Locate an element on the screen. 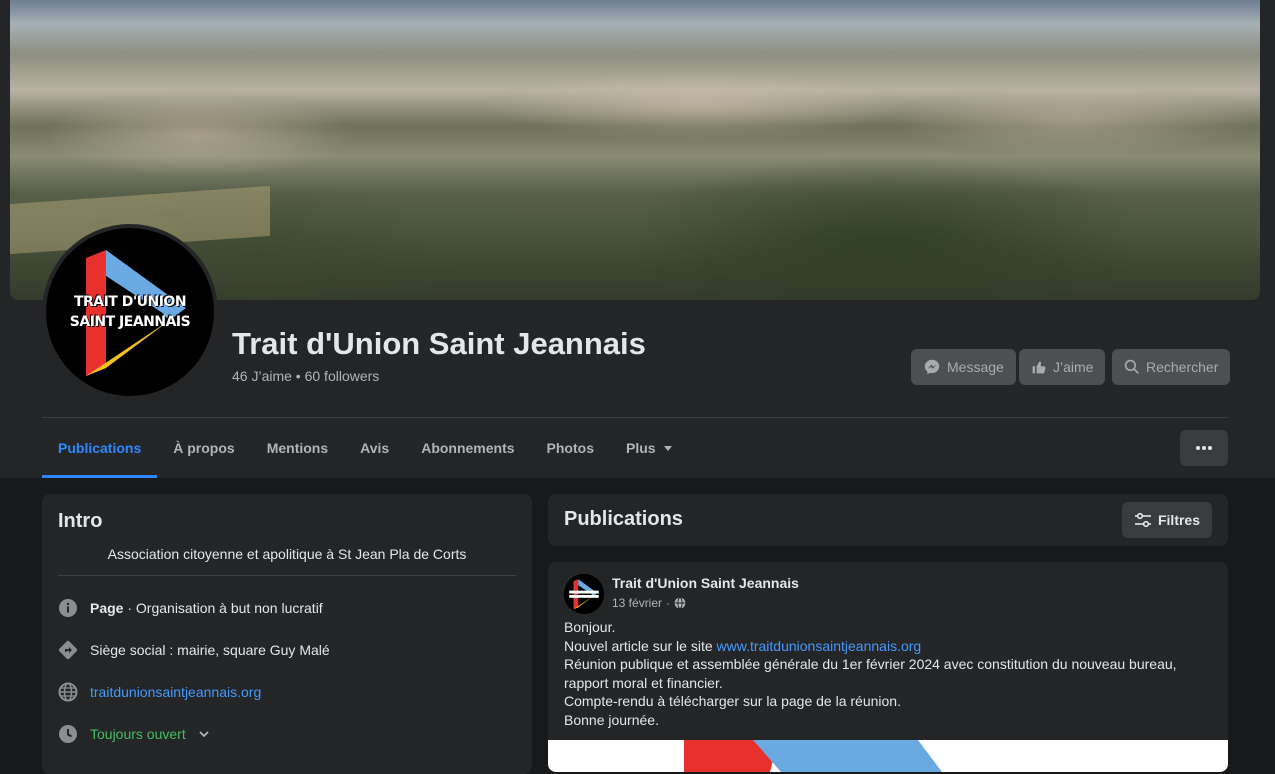  message-label: Message is located at coordinates (975, 367).